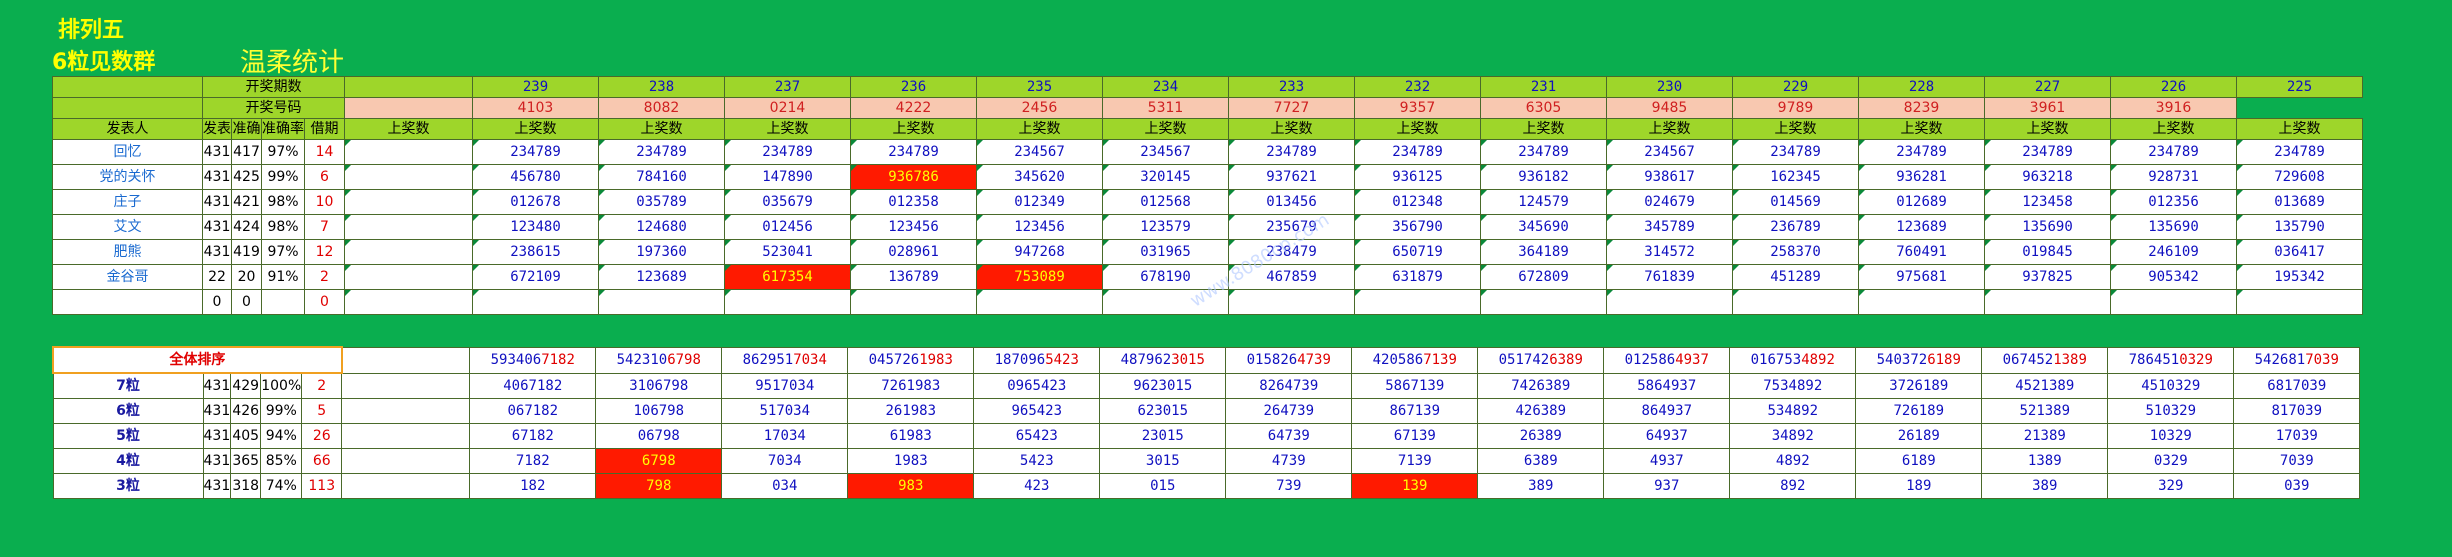  What do you see at coordinates (787, 87) in the screenshot?
I see `period-number: 237` at bounding box center [787, 87].